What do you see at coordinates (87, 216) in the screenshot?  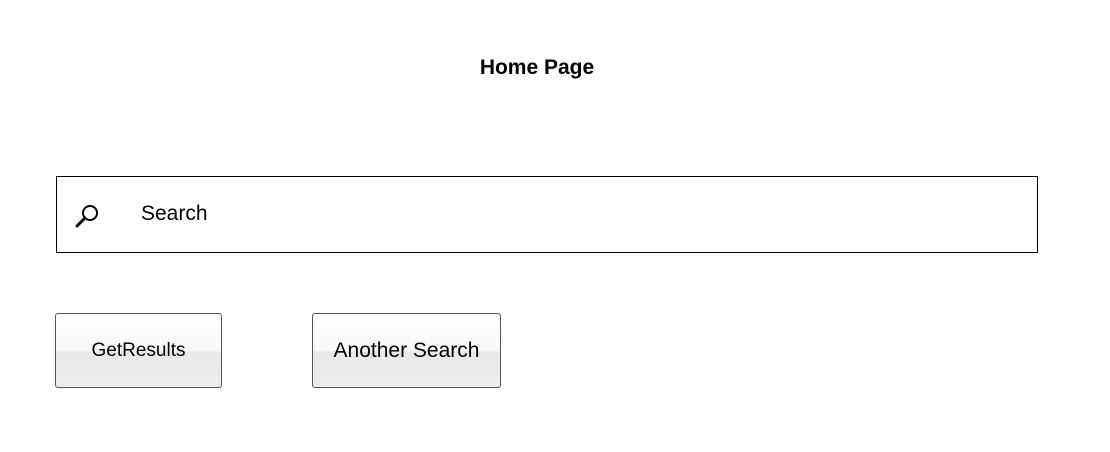 I see `search-icon` at bounding box center [87, 216].